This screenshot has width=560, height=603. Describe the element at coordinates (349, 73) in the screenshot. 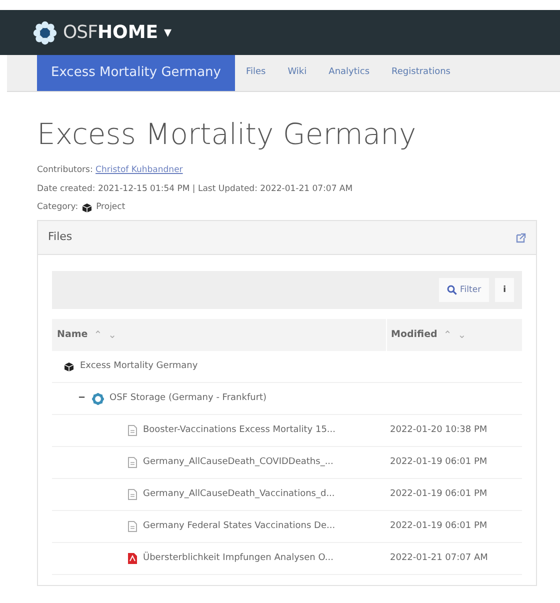

I see `nav-tab: Analytics` at that location.